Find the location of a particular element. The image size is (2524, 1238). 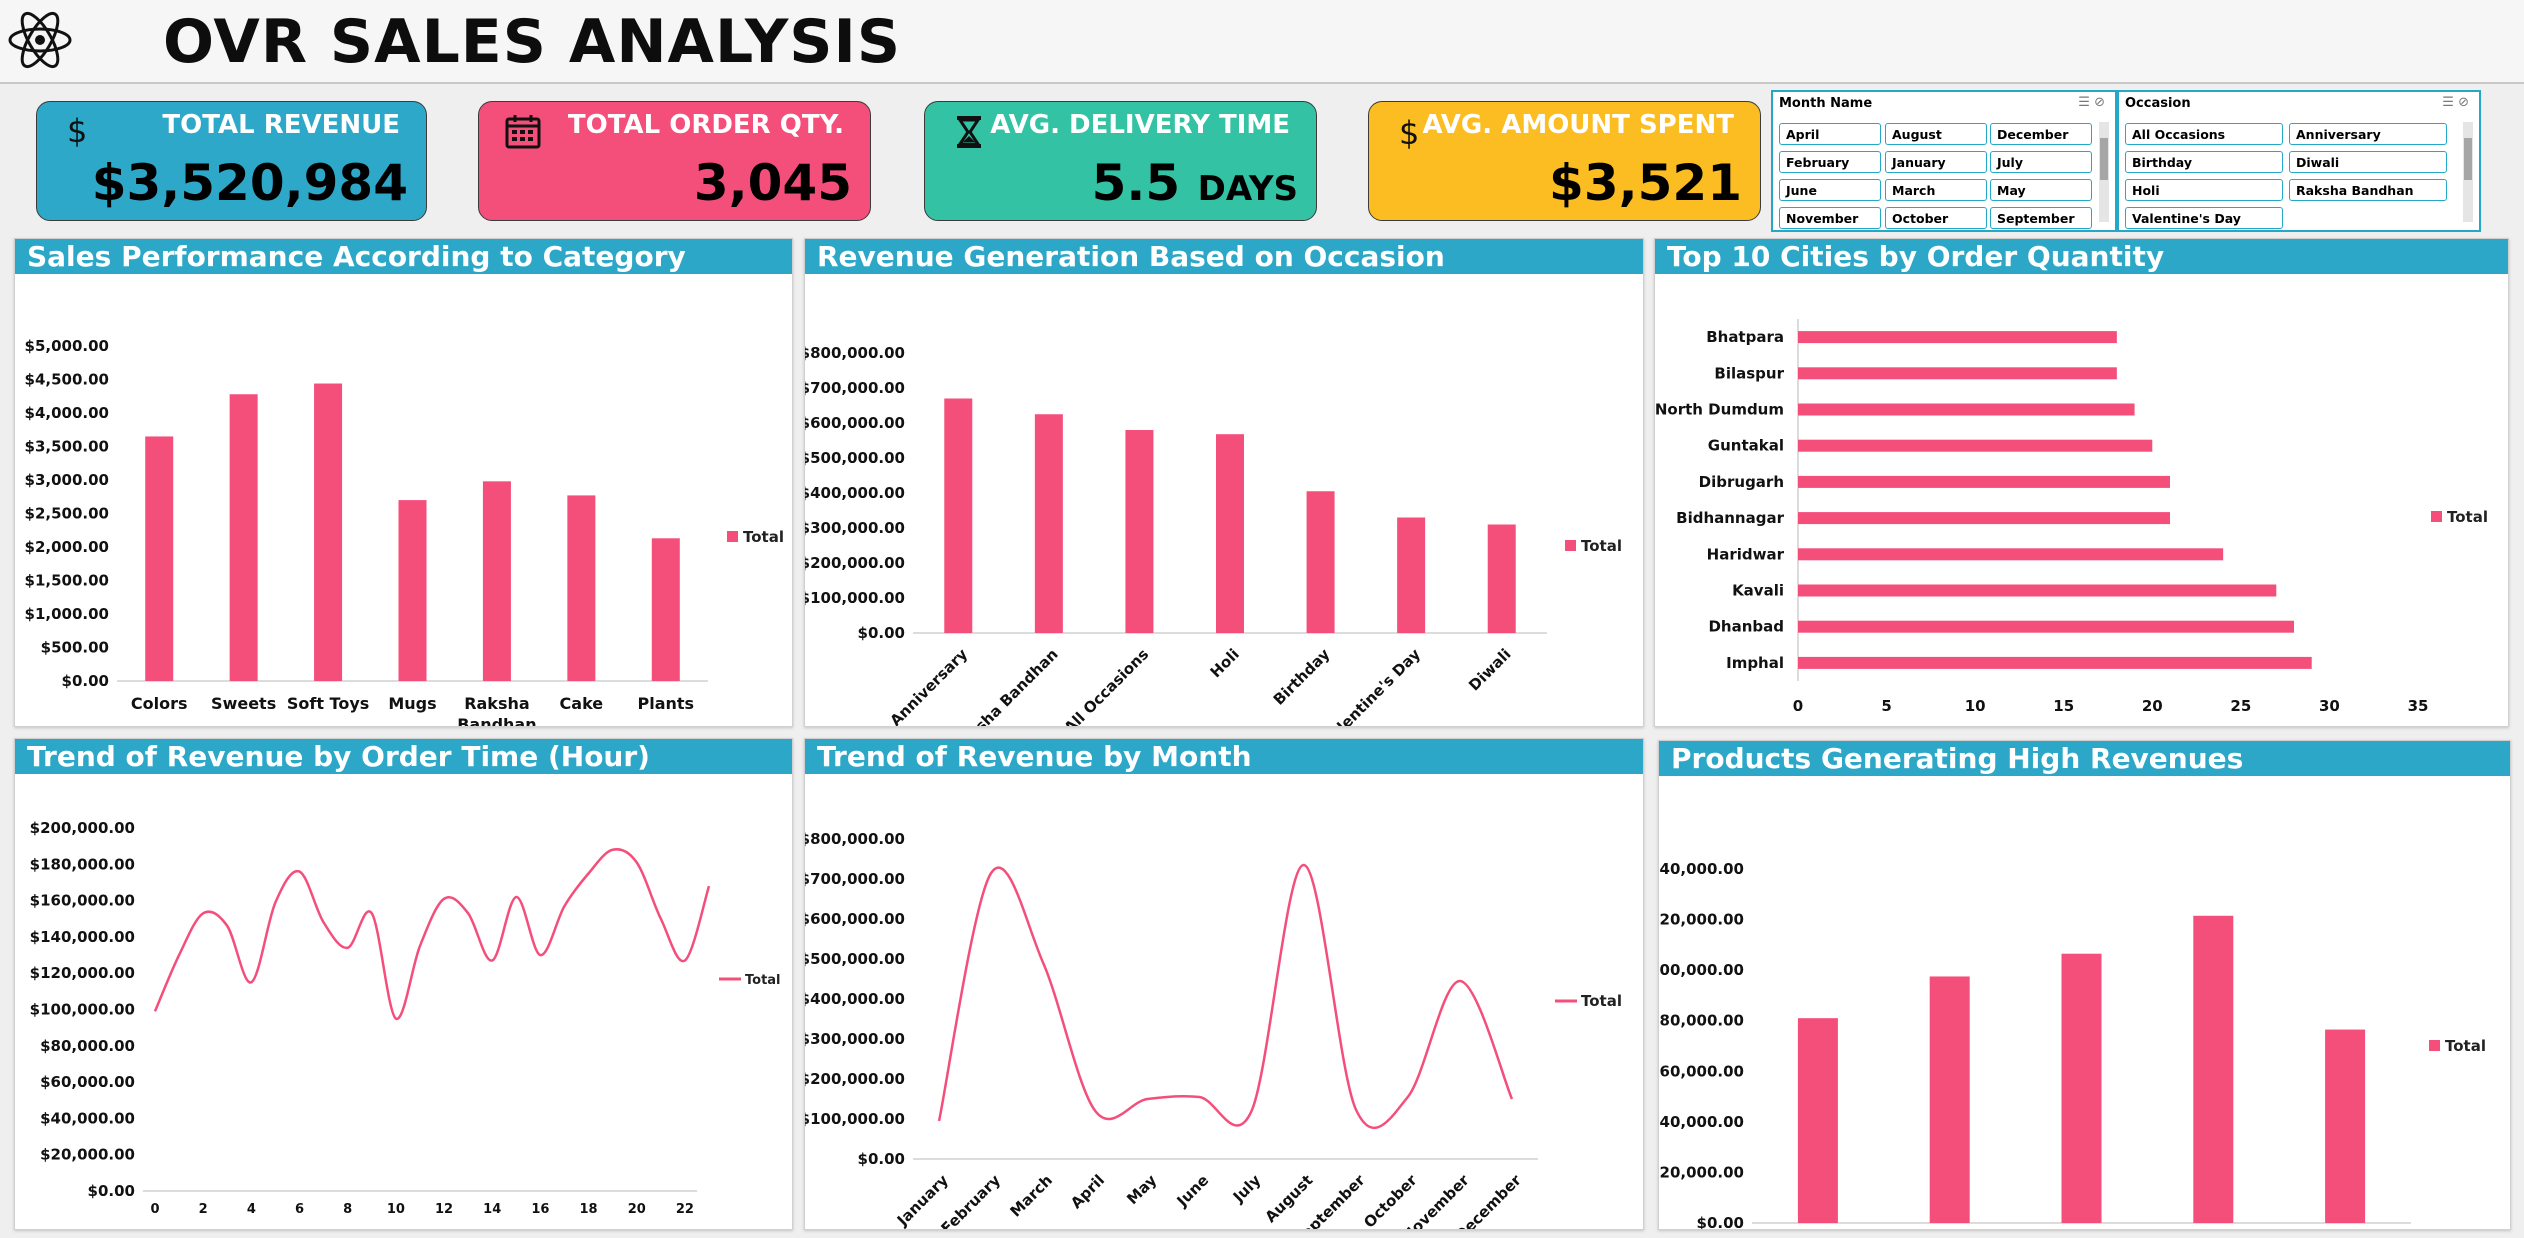

y-tick-label: Imphal is located at coordinates (1755, 663).